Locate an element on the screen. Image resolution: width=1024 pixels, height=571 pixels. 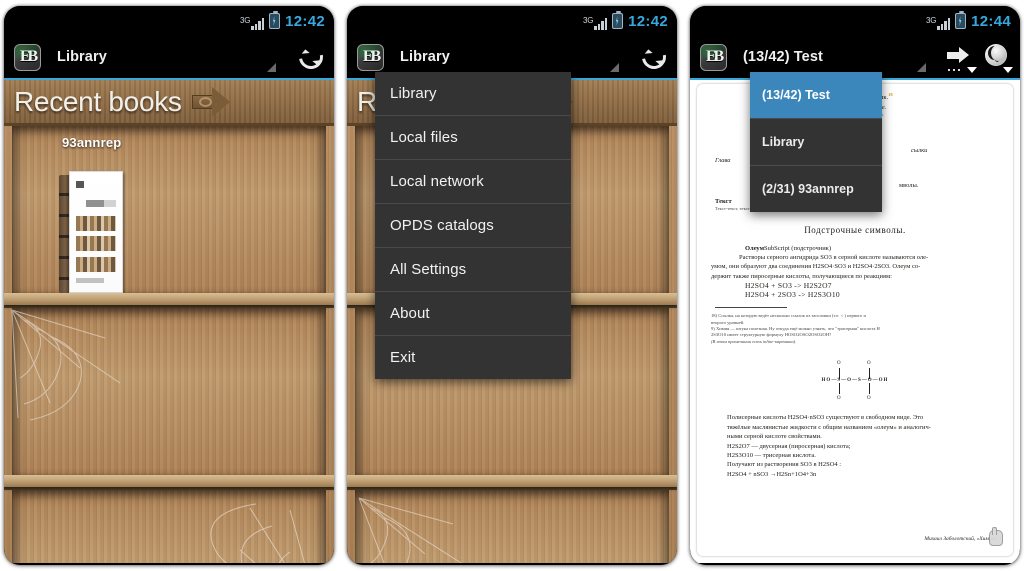
arrow-right-icon is located at coordinates (212, 101).